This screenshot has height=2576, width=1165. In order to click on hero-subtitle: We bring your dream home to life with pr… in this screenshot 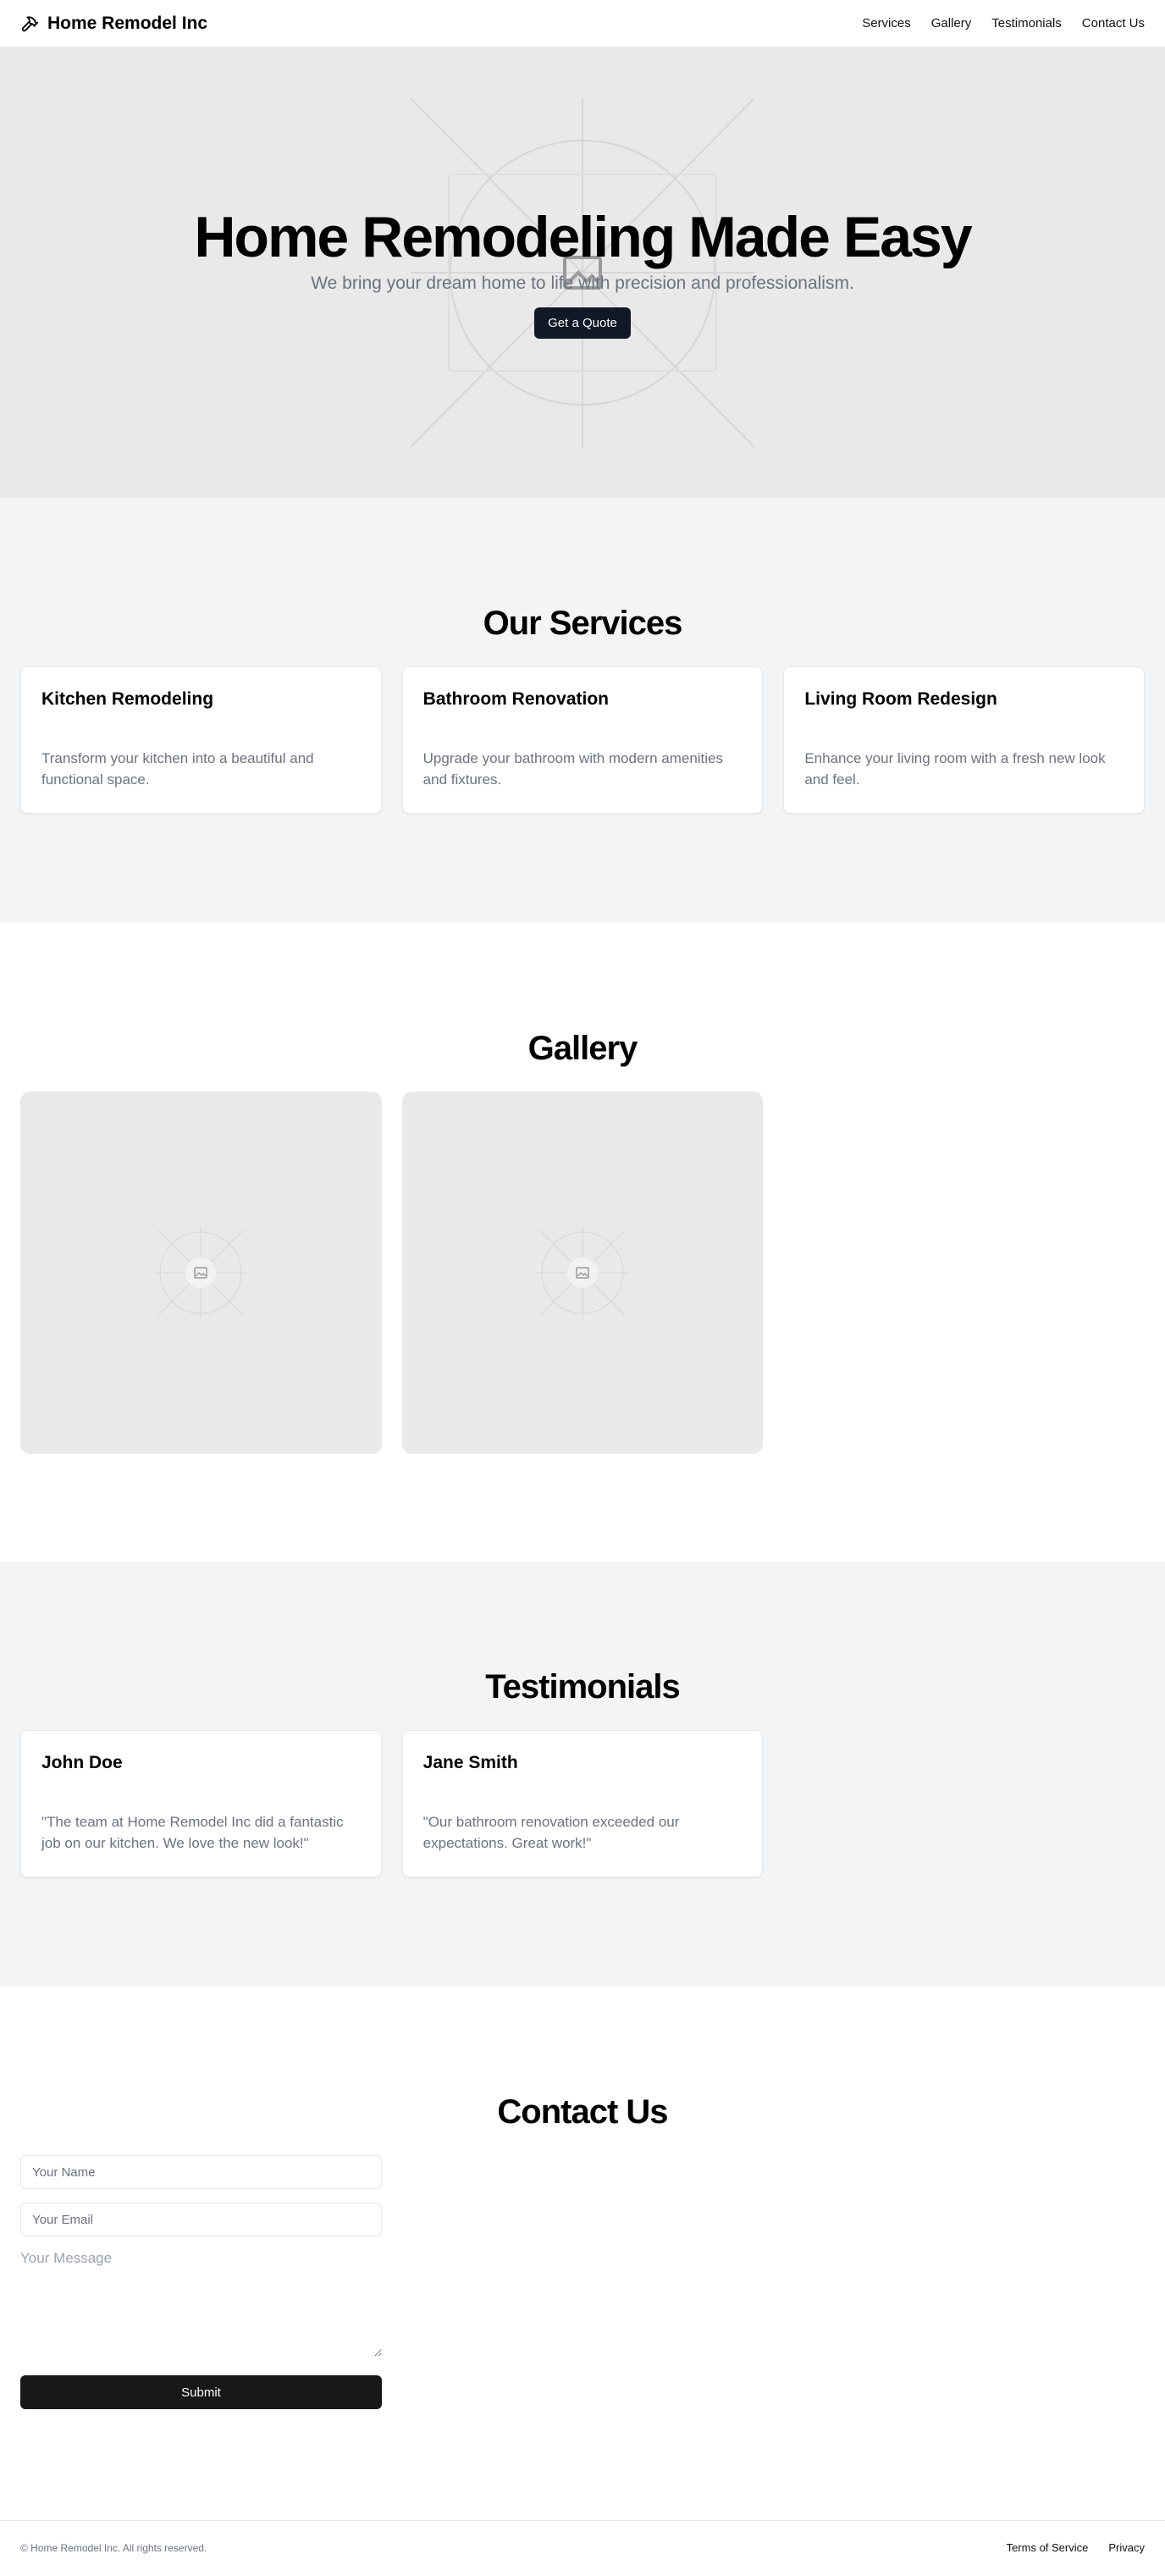, I will do `click(582, 283)`.